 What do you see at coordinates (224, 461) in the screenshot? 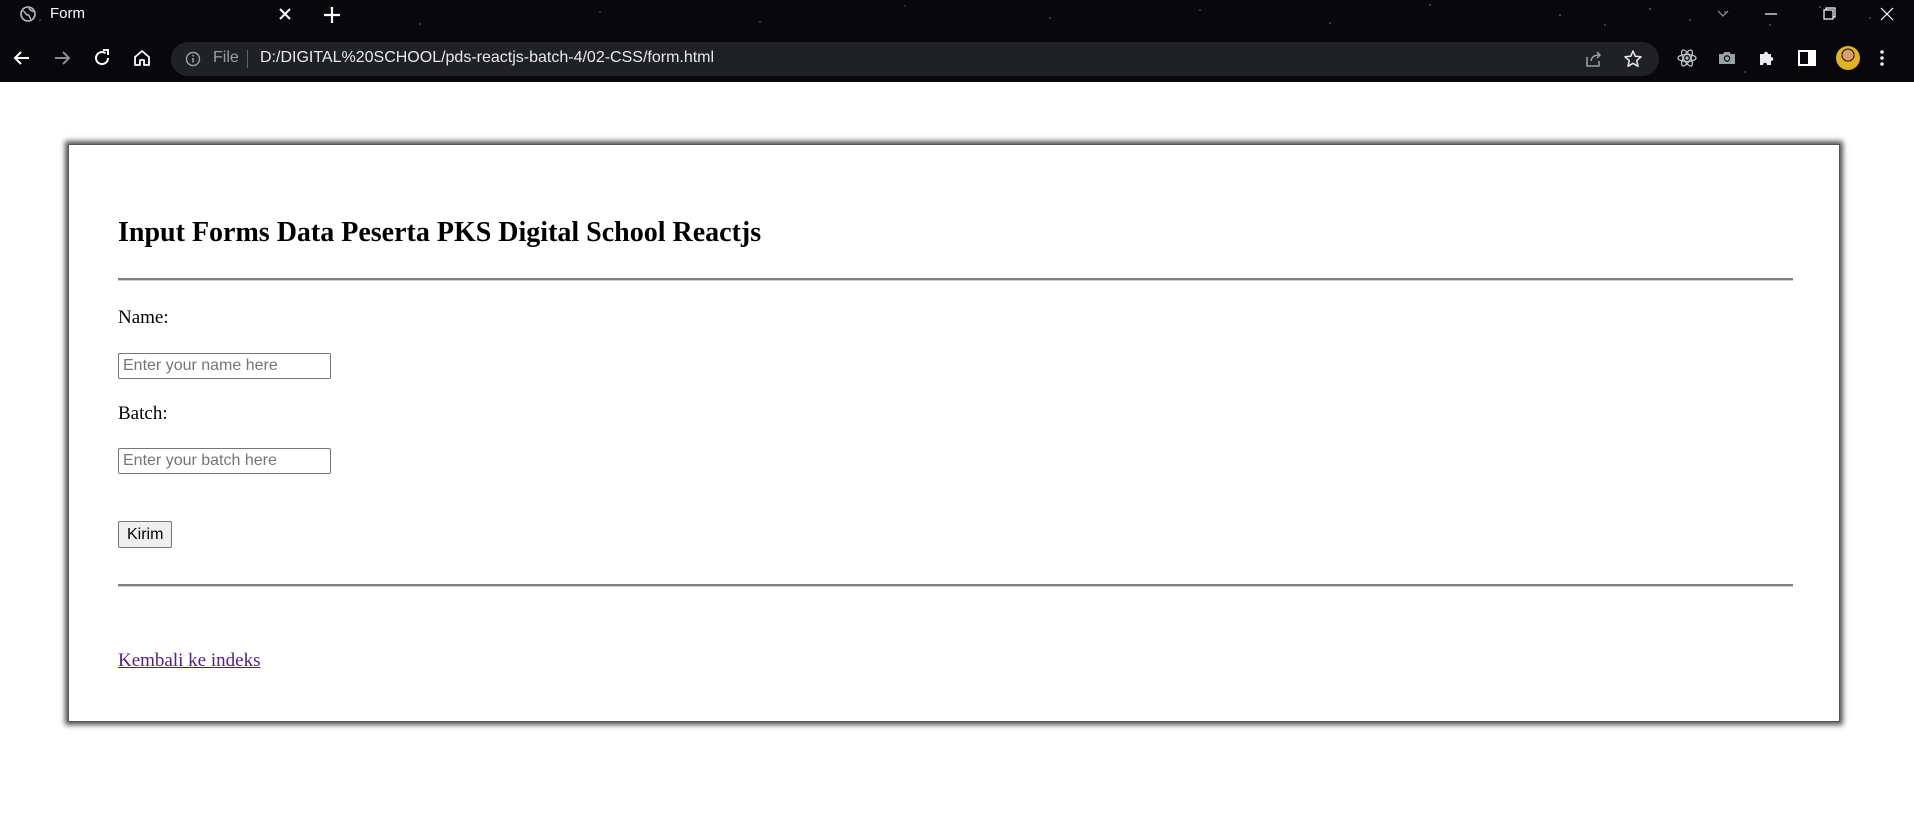
I see `batch-input` at bounding box center [224, 461].